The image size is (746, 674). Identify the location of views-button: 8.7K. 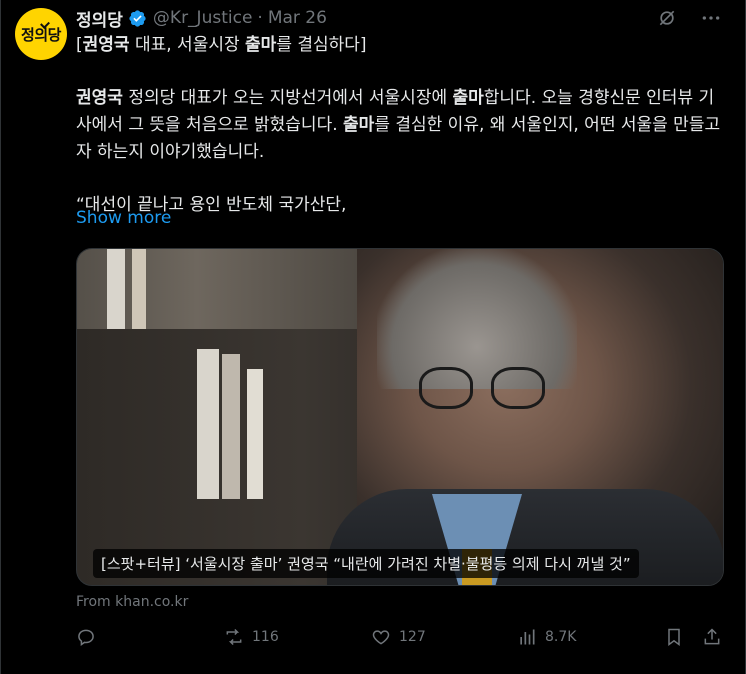
(546, 637).